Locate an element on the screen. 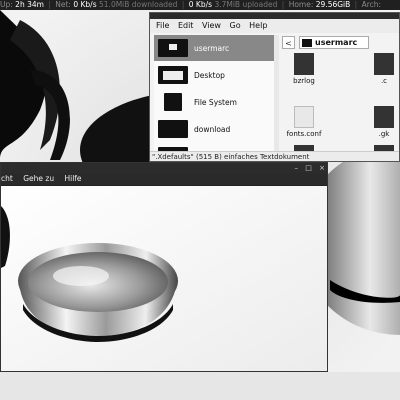 The height and width of the screenshot is (400, 400). menu-view: cht is located at coordinates (7, 179).